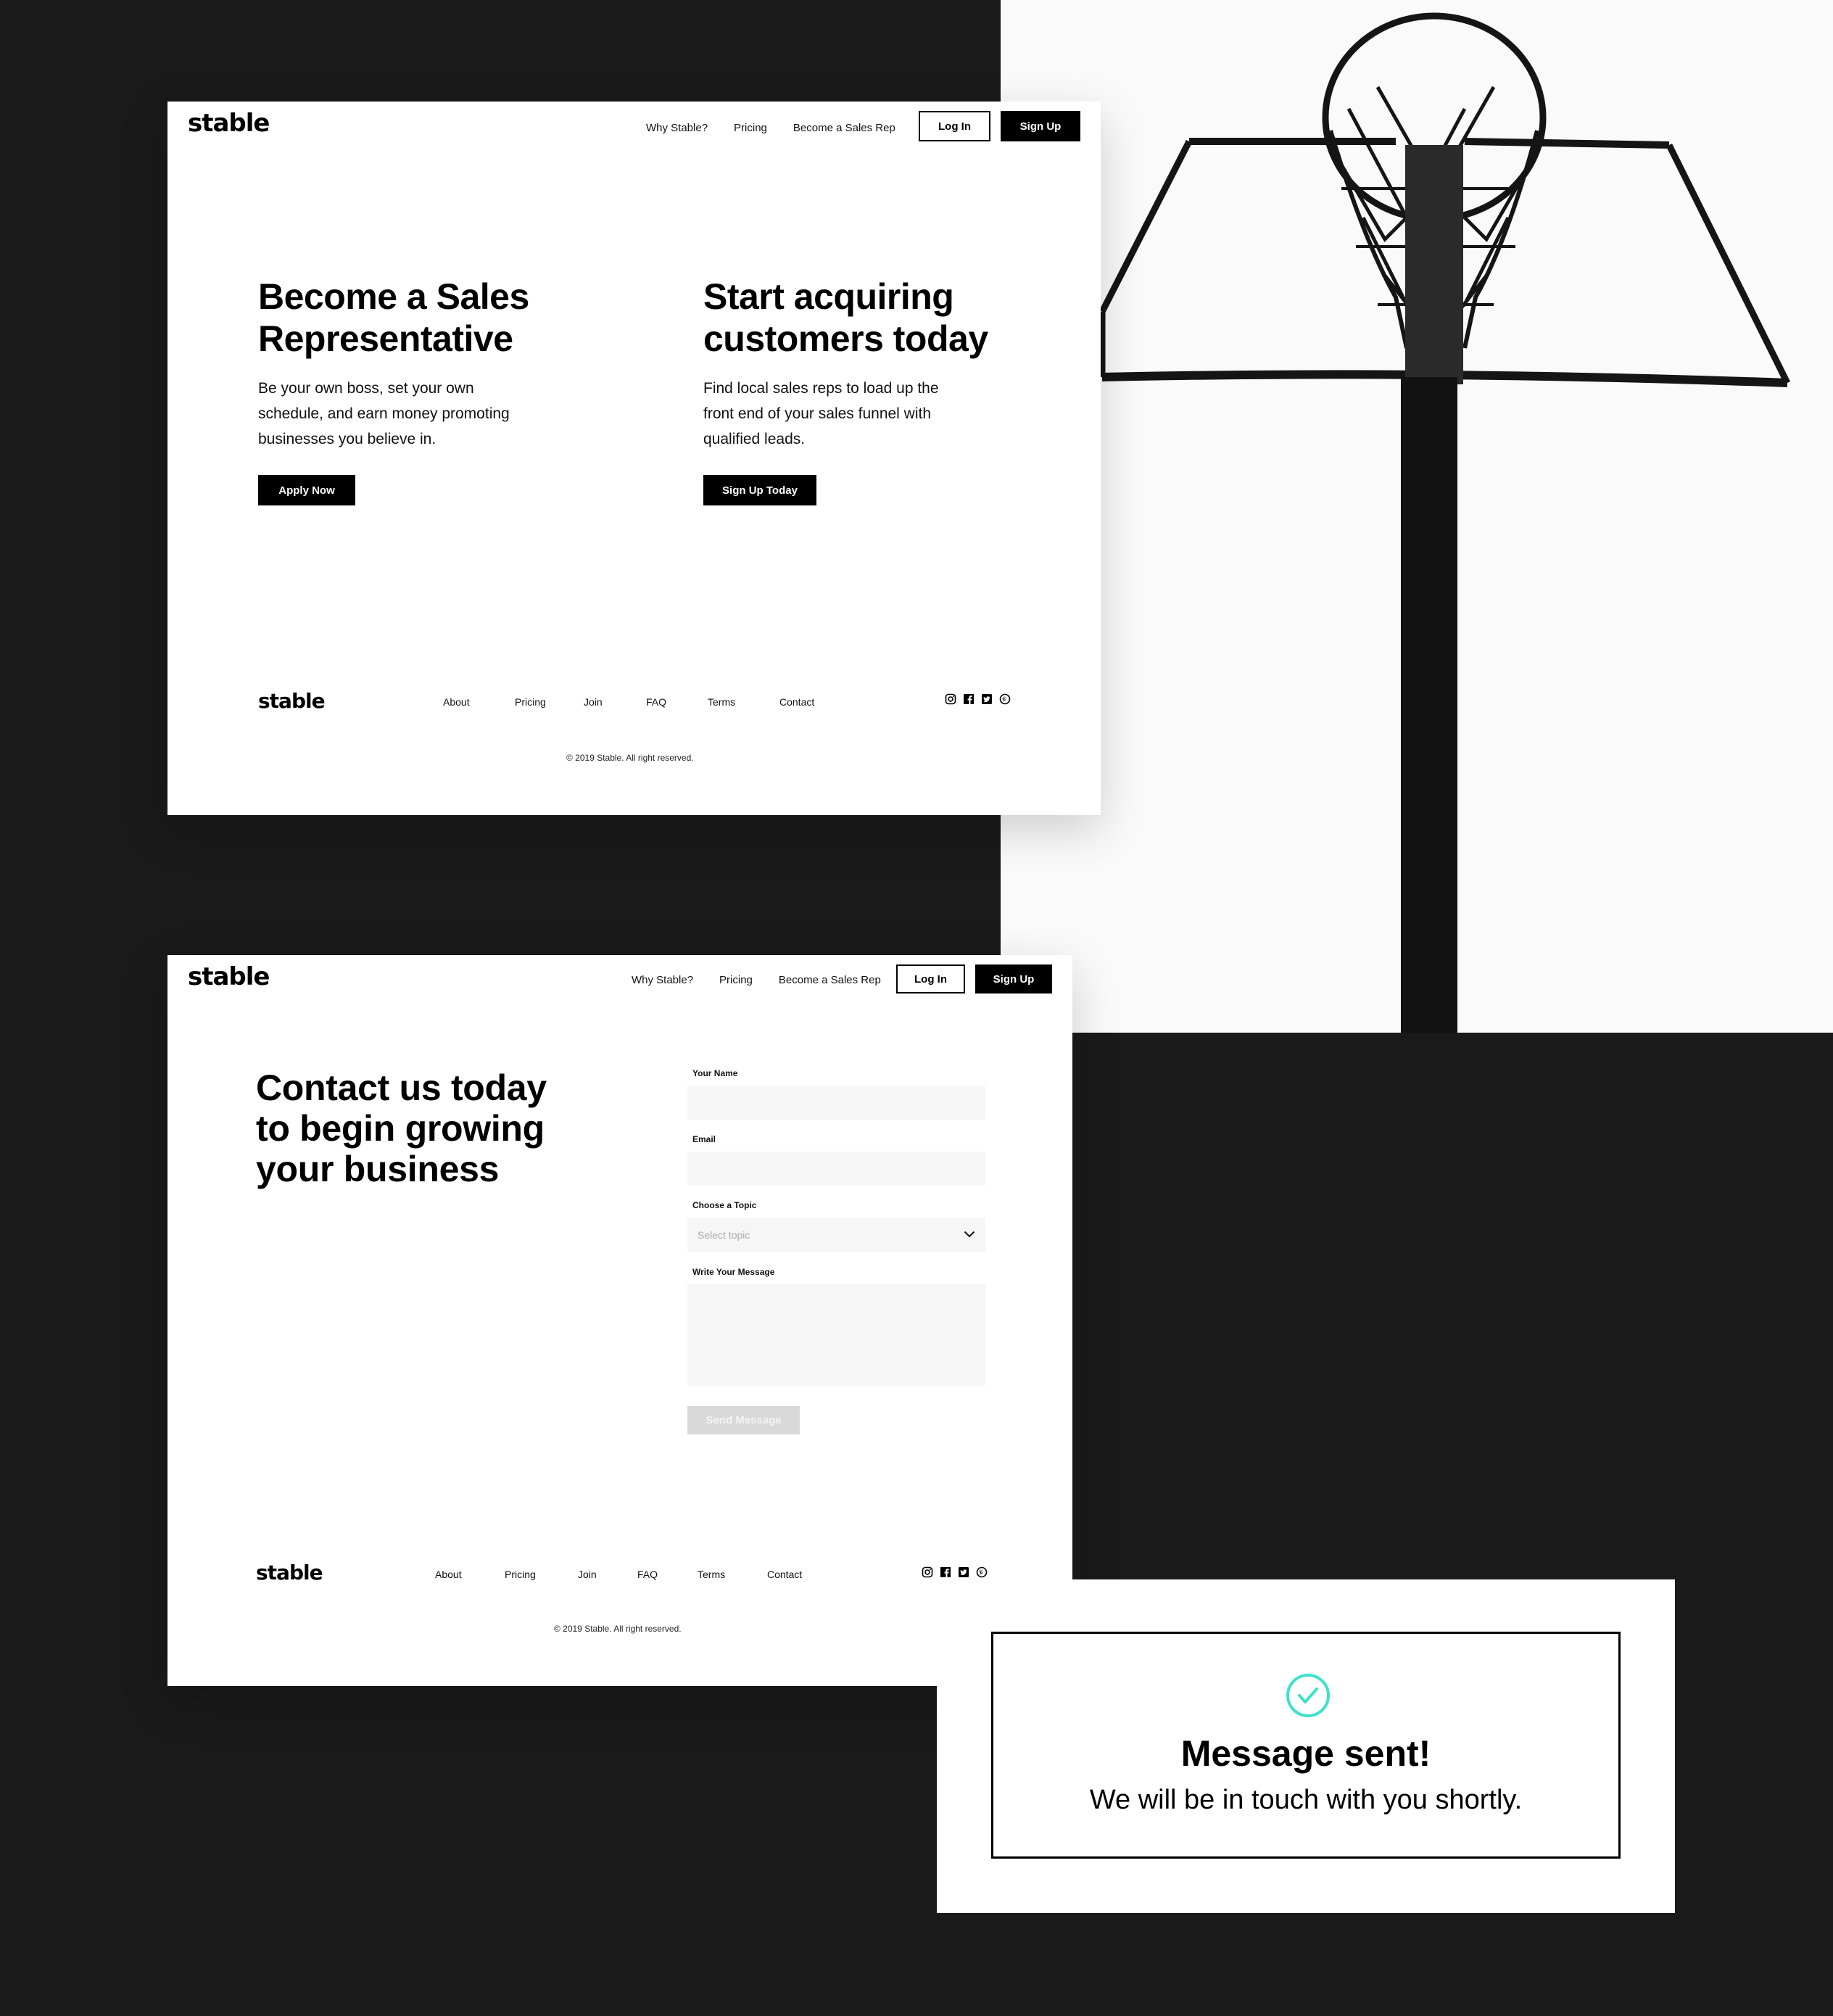 This screenshot has height=2016, width=1833. Describe the element at coordinates (1308, 1695) in the screenshot. I see `check-circle-icon` at that location.